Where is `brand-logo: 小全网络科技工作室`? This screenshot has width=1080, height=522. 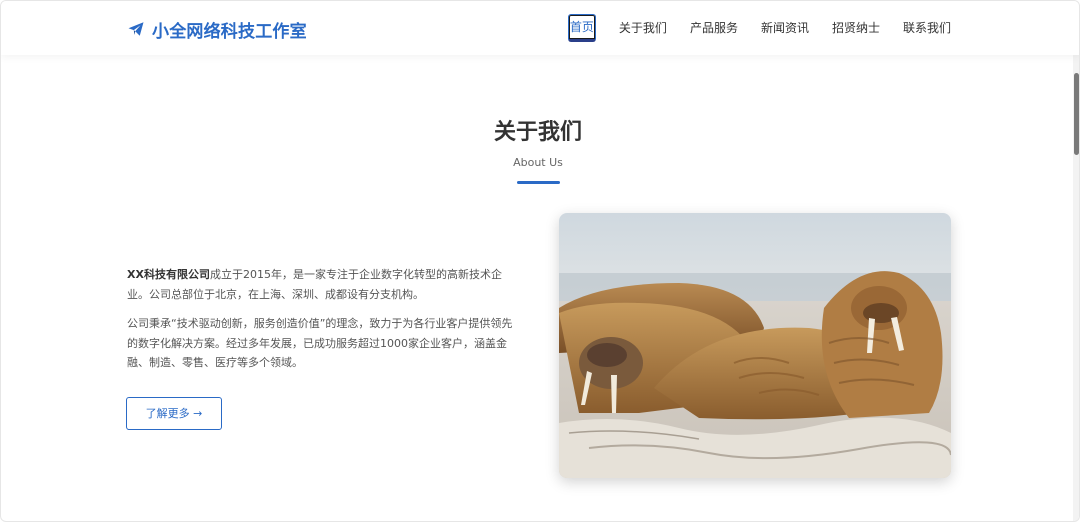
brand-logo: 小全网络科技工作室 is located at coordinates (217, 29).